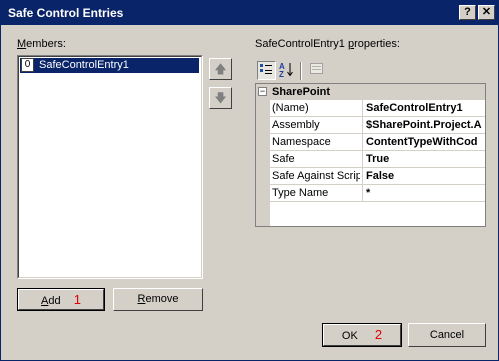  What do you see at coordinates (425, 142) in the screenshot?
I see `property-value: ContentTypeWithCod` at bounding box center [425, 142].